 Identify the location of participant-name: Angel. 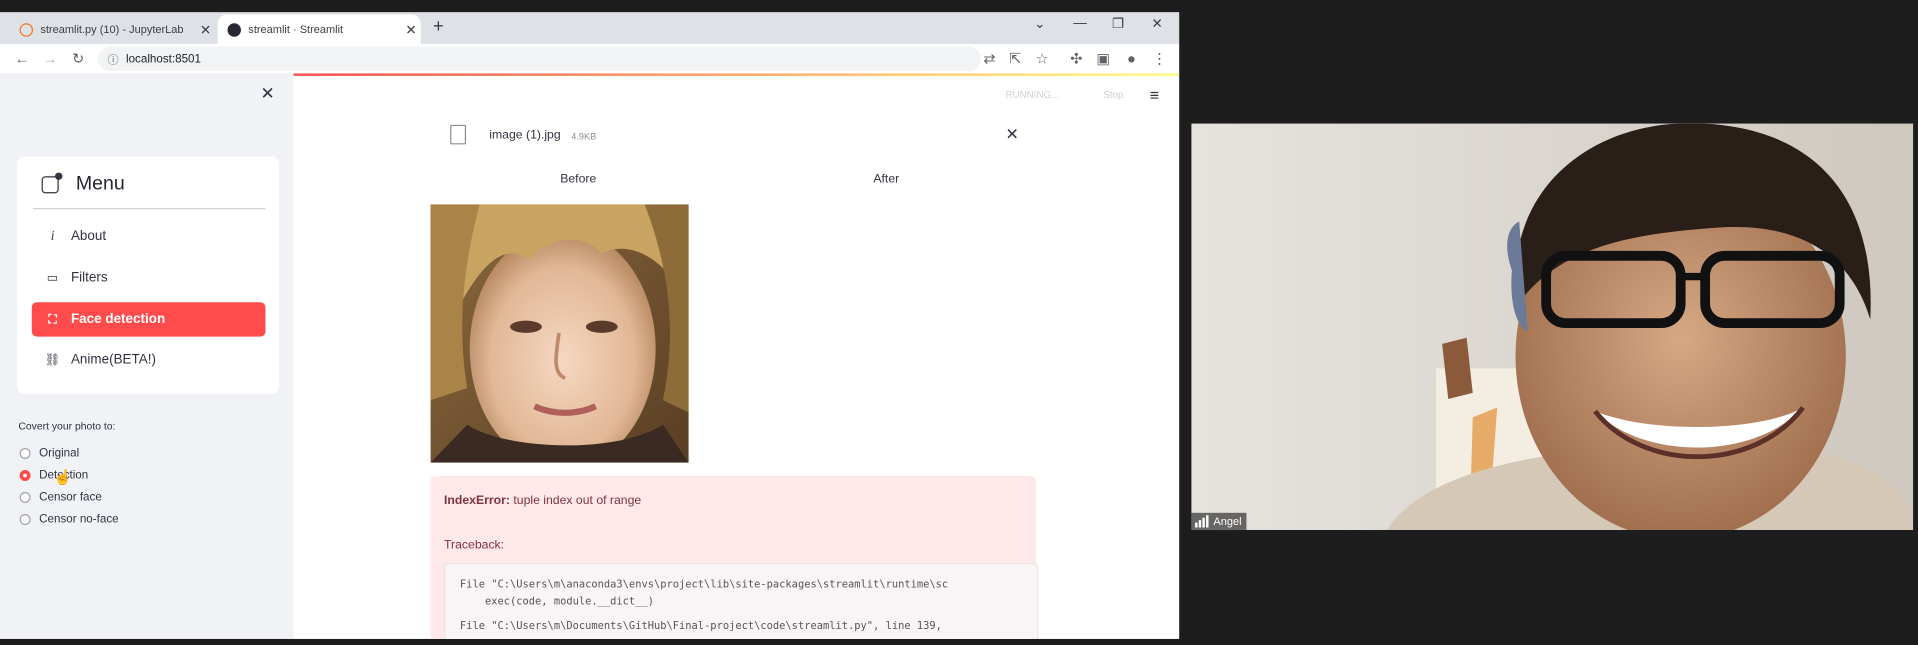
(1227, 521).